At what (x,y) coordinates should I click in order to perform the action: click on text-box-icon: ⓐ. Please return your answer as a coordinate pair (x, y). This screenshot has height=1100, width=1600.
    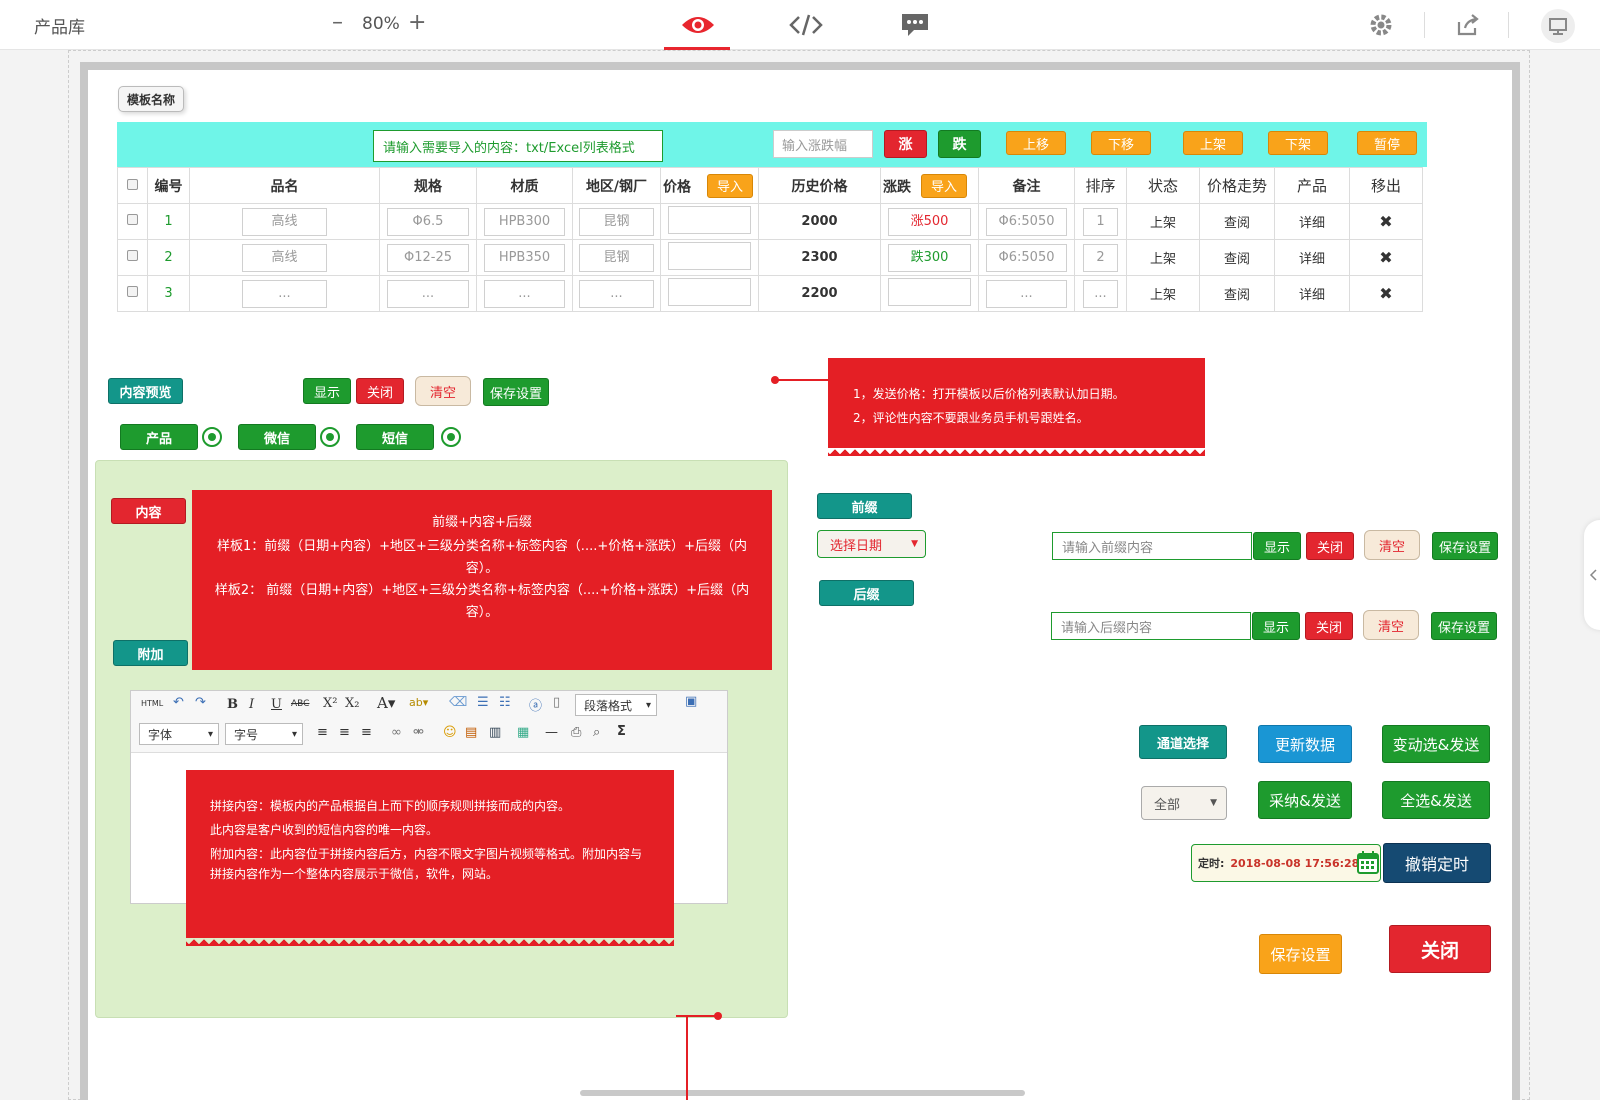
    Looking at the image, I should click on (535, 704).